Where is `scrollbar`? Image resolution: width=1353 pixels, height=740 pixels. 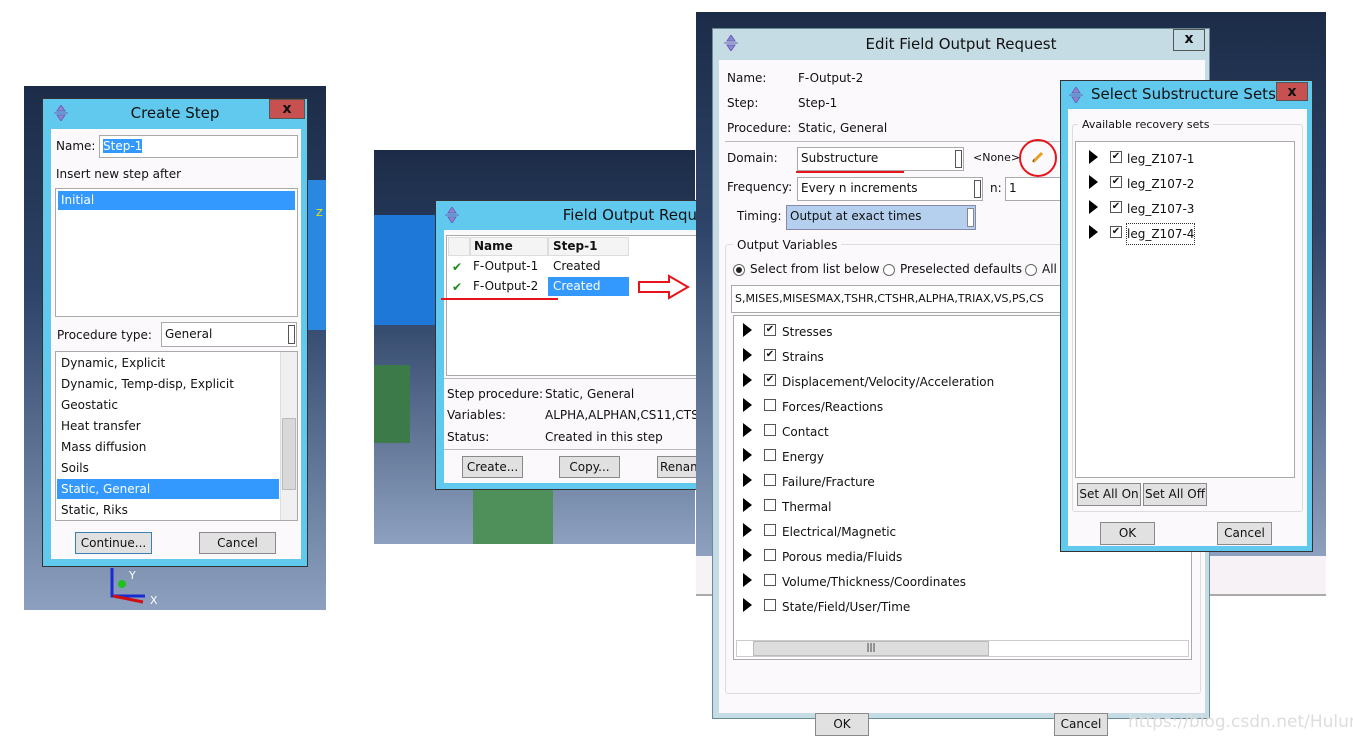 scrollbar is located at coordinates (288, 436).